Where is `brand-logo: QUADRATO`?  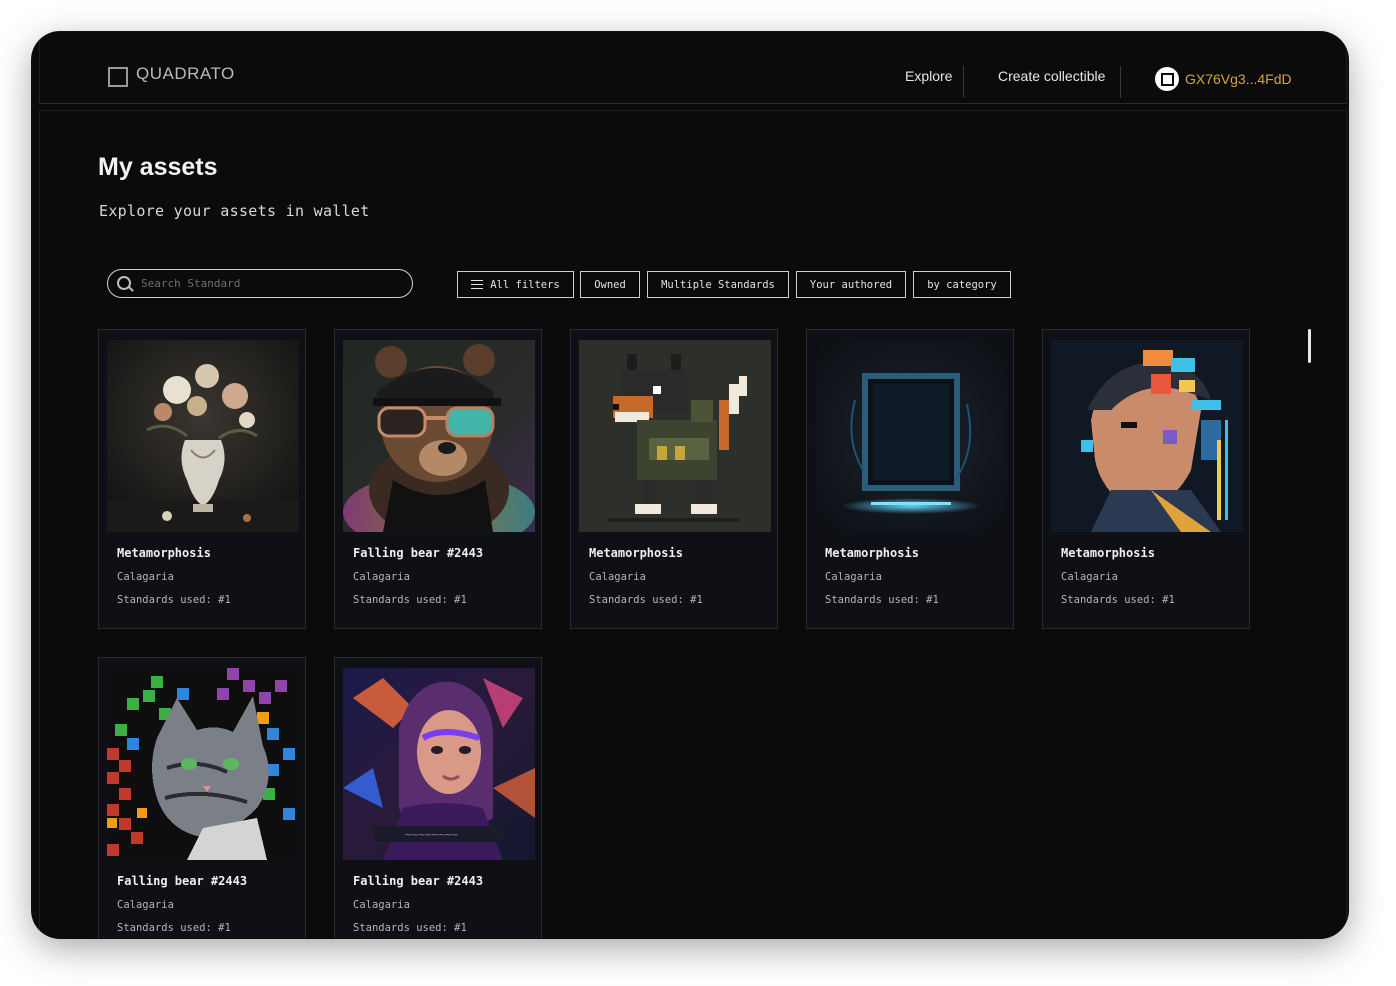 brand-logo: QUADRATO is located at coordinates (169, 75).